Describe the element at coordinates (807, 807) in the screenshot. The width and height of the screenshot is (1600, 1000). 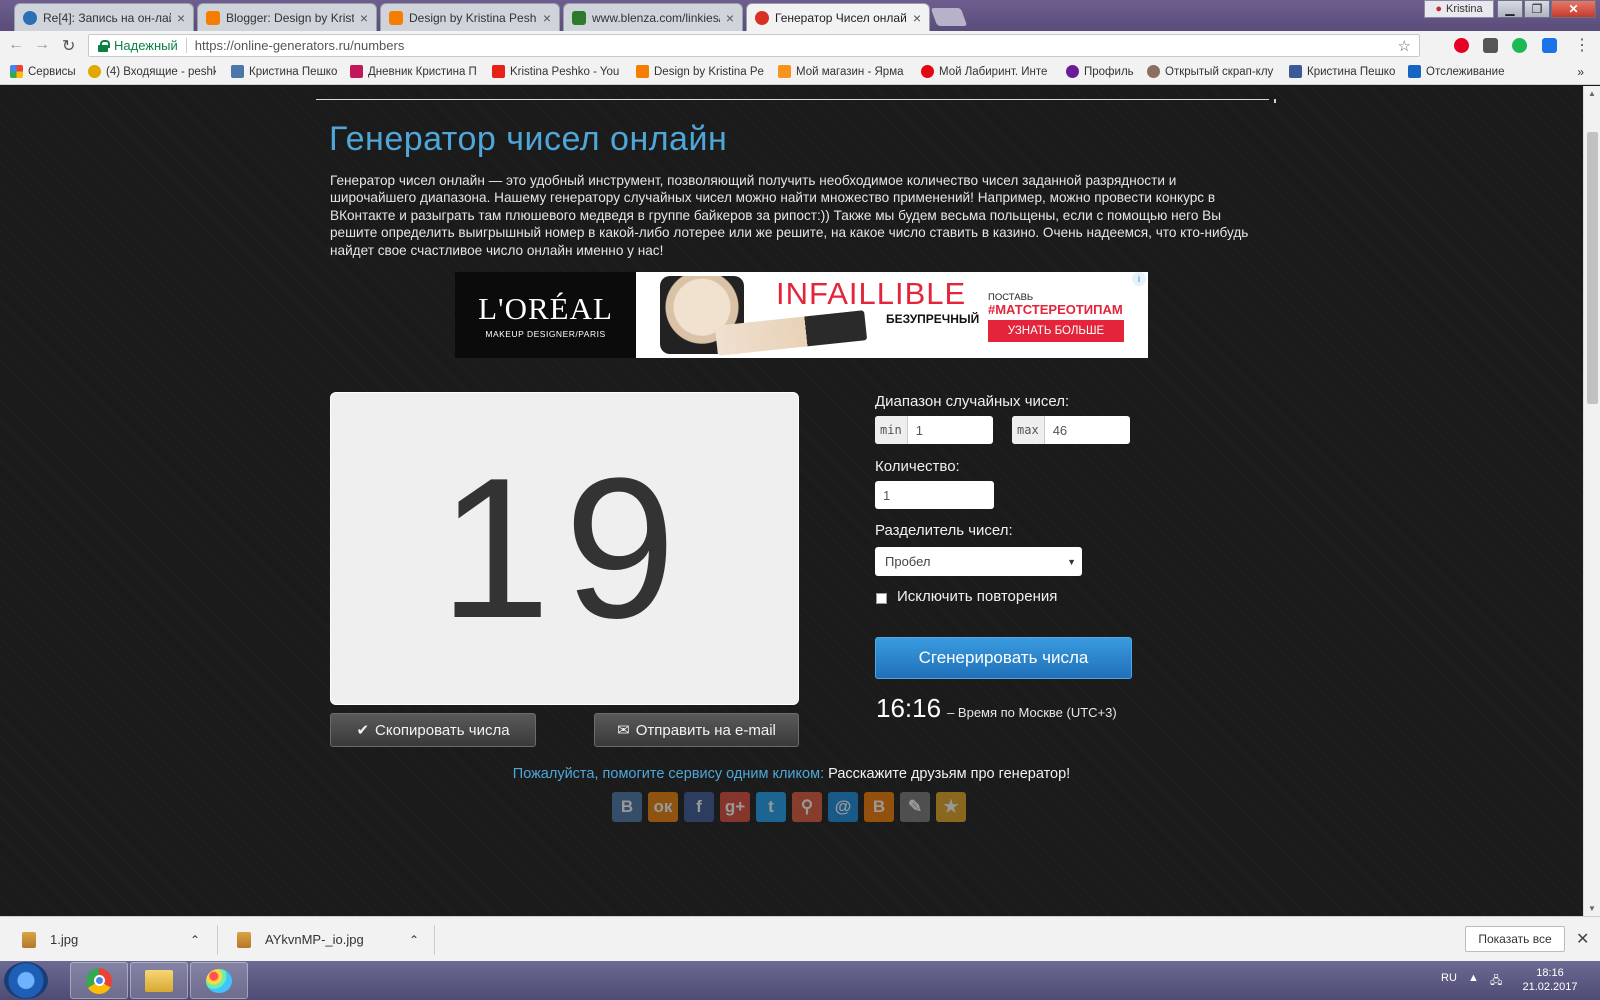
I see `moikrug-icon: ⚲` at that location.